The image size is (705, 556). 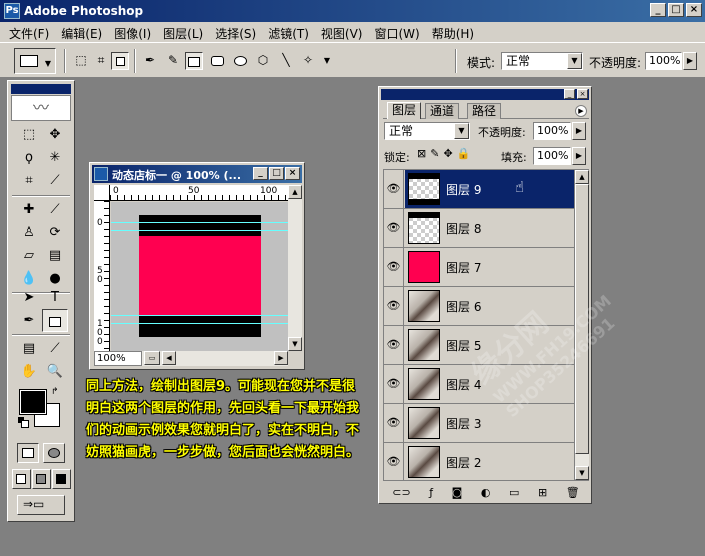 What do you see at coordinates (569, 94) in the screenshot?
I see `palette-minimize-button: _` at bounding box center [569, 94].